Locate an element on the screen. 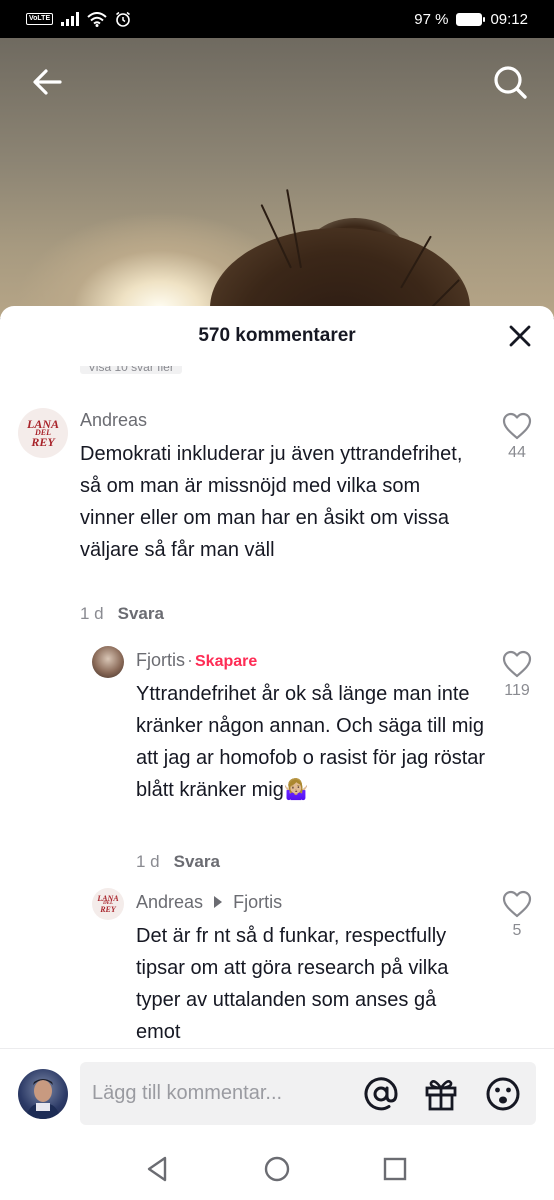 This screenshot has height=1200, width=554. comment-input-bar is located at coordinates (277, 1090).